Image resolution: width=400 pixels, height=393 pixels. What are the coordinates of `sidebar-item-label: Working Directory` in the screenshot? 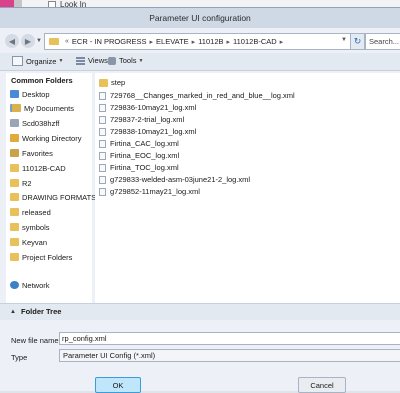 It's located at (52, 138).